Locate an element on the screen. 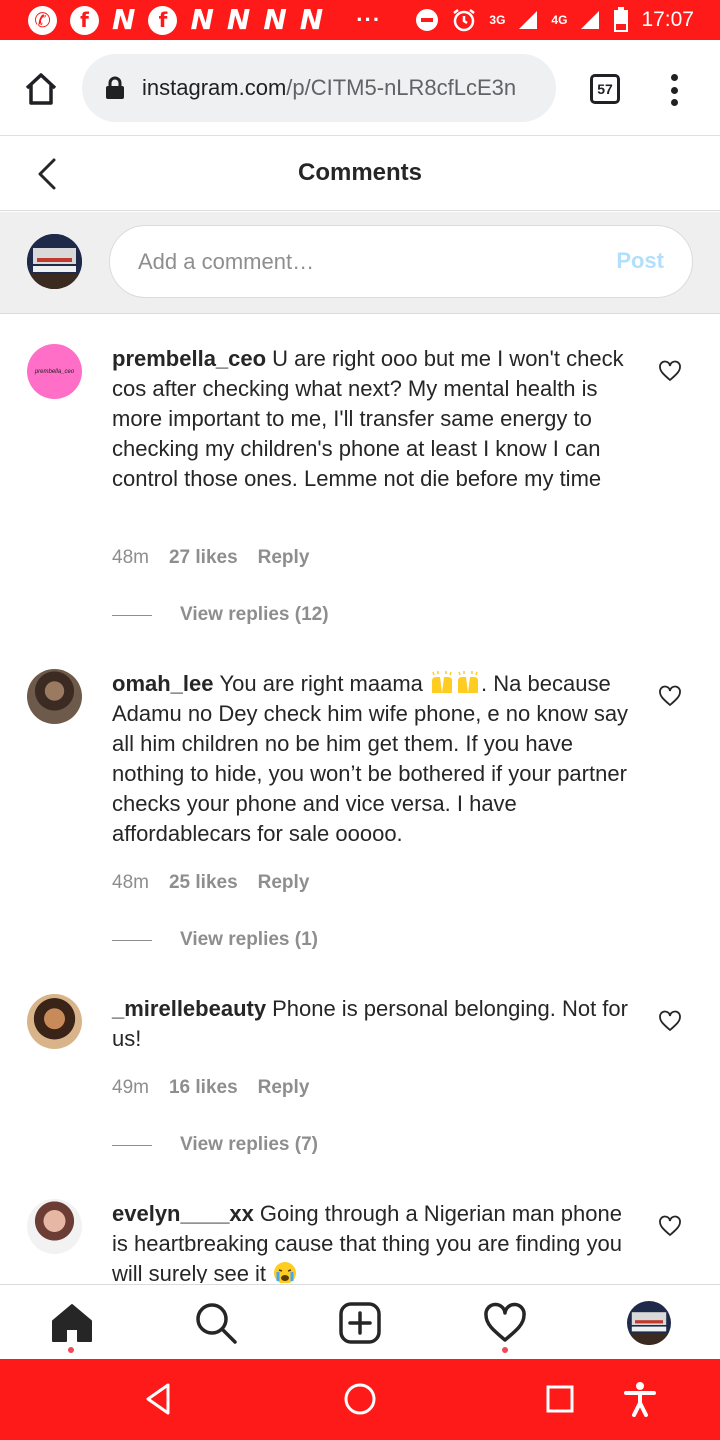  view-replies-button: View replies (1) is located at coordinates (215, 940).